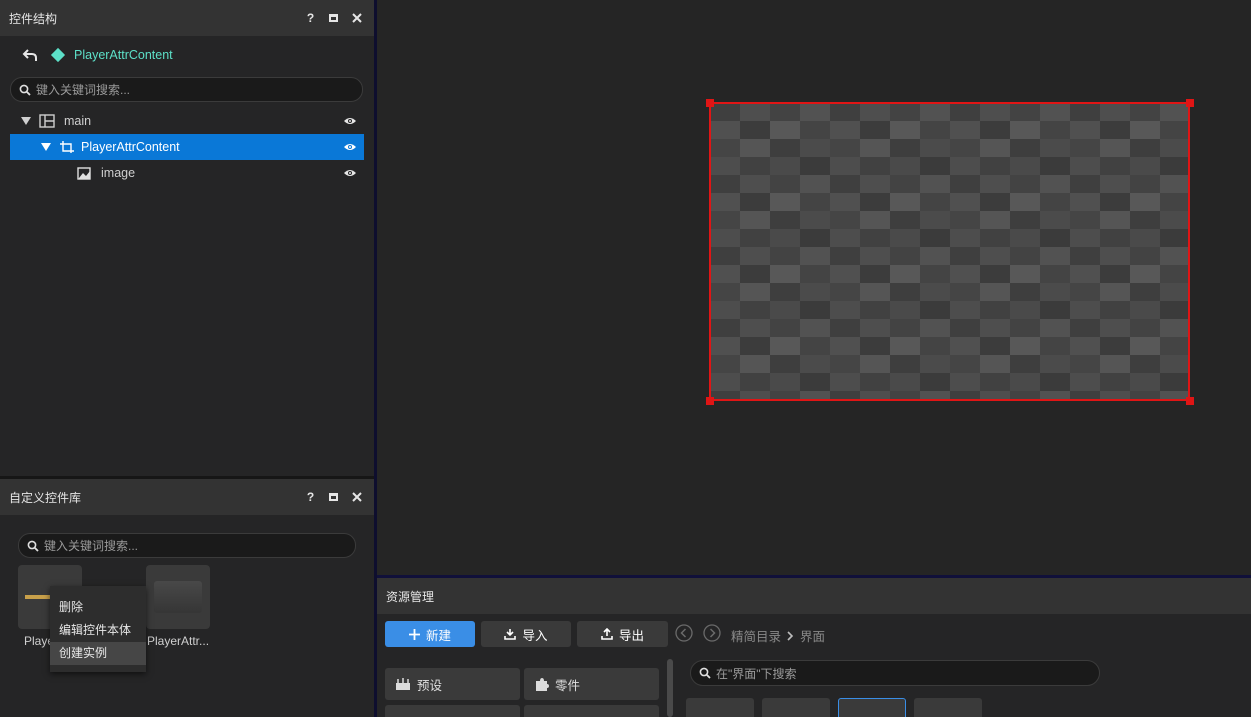  Describe the element at coordinates (410, 596) in the screenshot. I see `resource-panel-title: 资源管理` at that location.